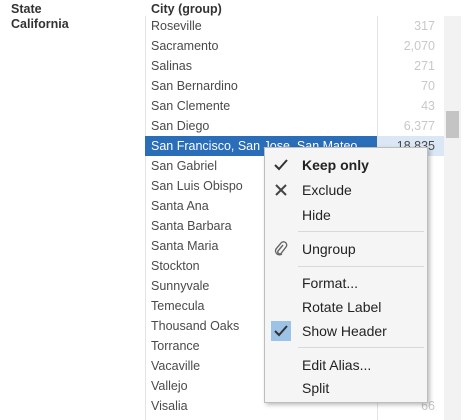 The image size is (470, 420). I want to click on city-cell: Visalia, so click(169, 406).